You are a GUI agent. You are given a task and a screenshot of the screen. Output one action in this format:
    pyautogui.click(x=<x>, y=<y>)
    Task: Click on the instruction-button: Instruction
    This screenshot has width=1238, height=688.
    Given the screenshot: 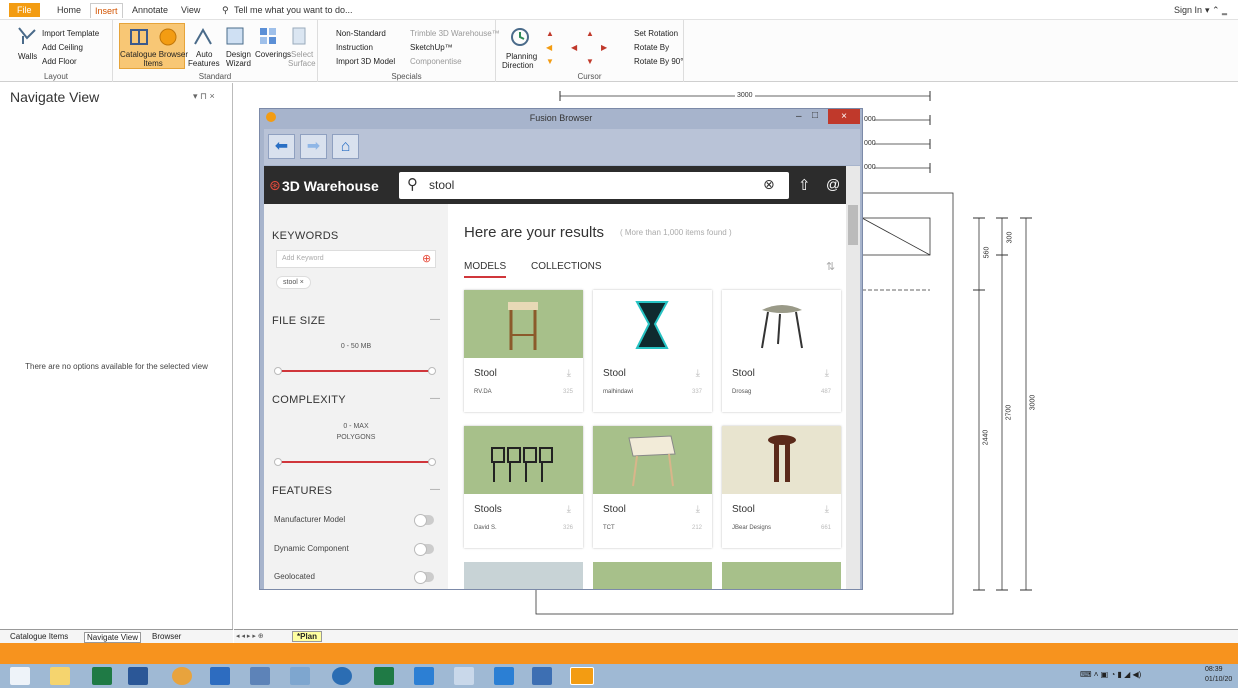 What is the action you would take?
    pyautogui.click(x=354, y=48)
    